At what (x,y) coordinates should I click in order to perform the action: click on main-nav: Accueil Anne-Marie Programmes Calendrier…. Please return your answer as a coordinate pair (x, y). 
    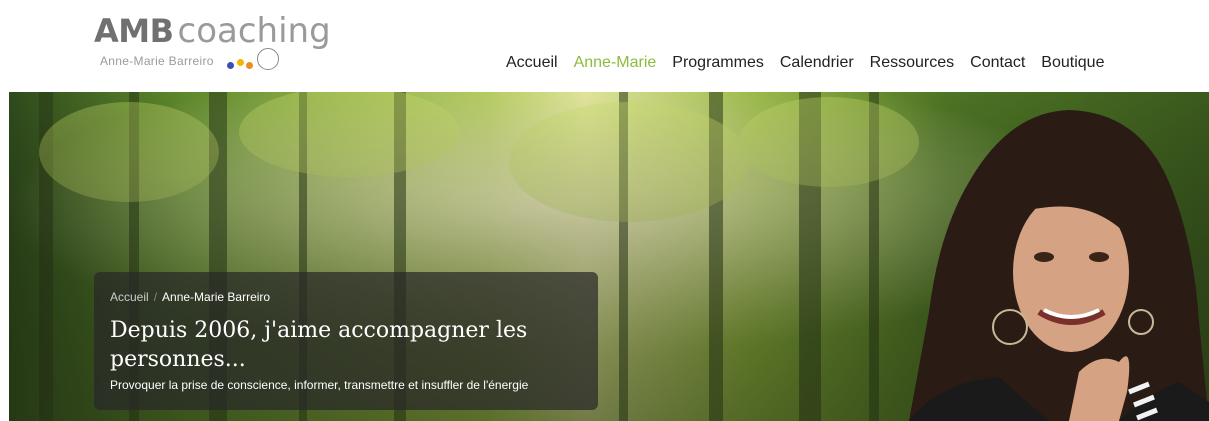
    Looking at the image, I should click on (805, 63).